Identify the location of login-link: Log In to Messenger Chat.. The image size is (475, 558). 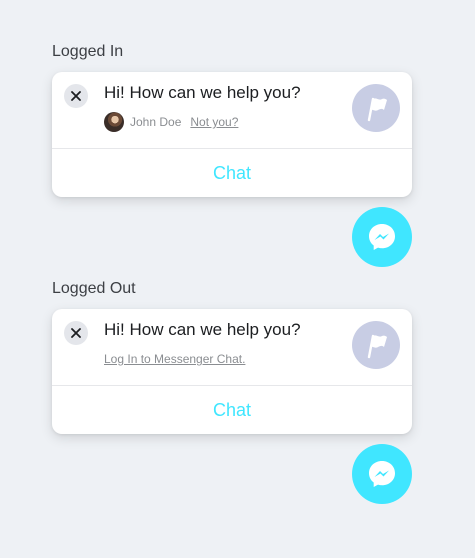
(174, 359).